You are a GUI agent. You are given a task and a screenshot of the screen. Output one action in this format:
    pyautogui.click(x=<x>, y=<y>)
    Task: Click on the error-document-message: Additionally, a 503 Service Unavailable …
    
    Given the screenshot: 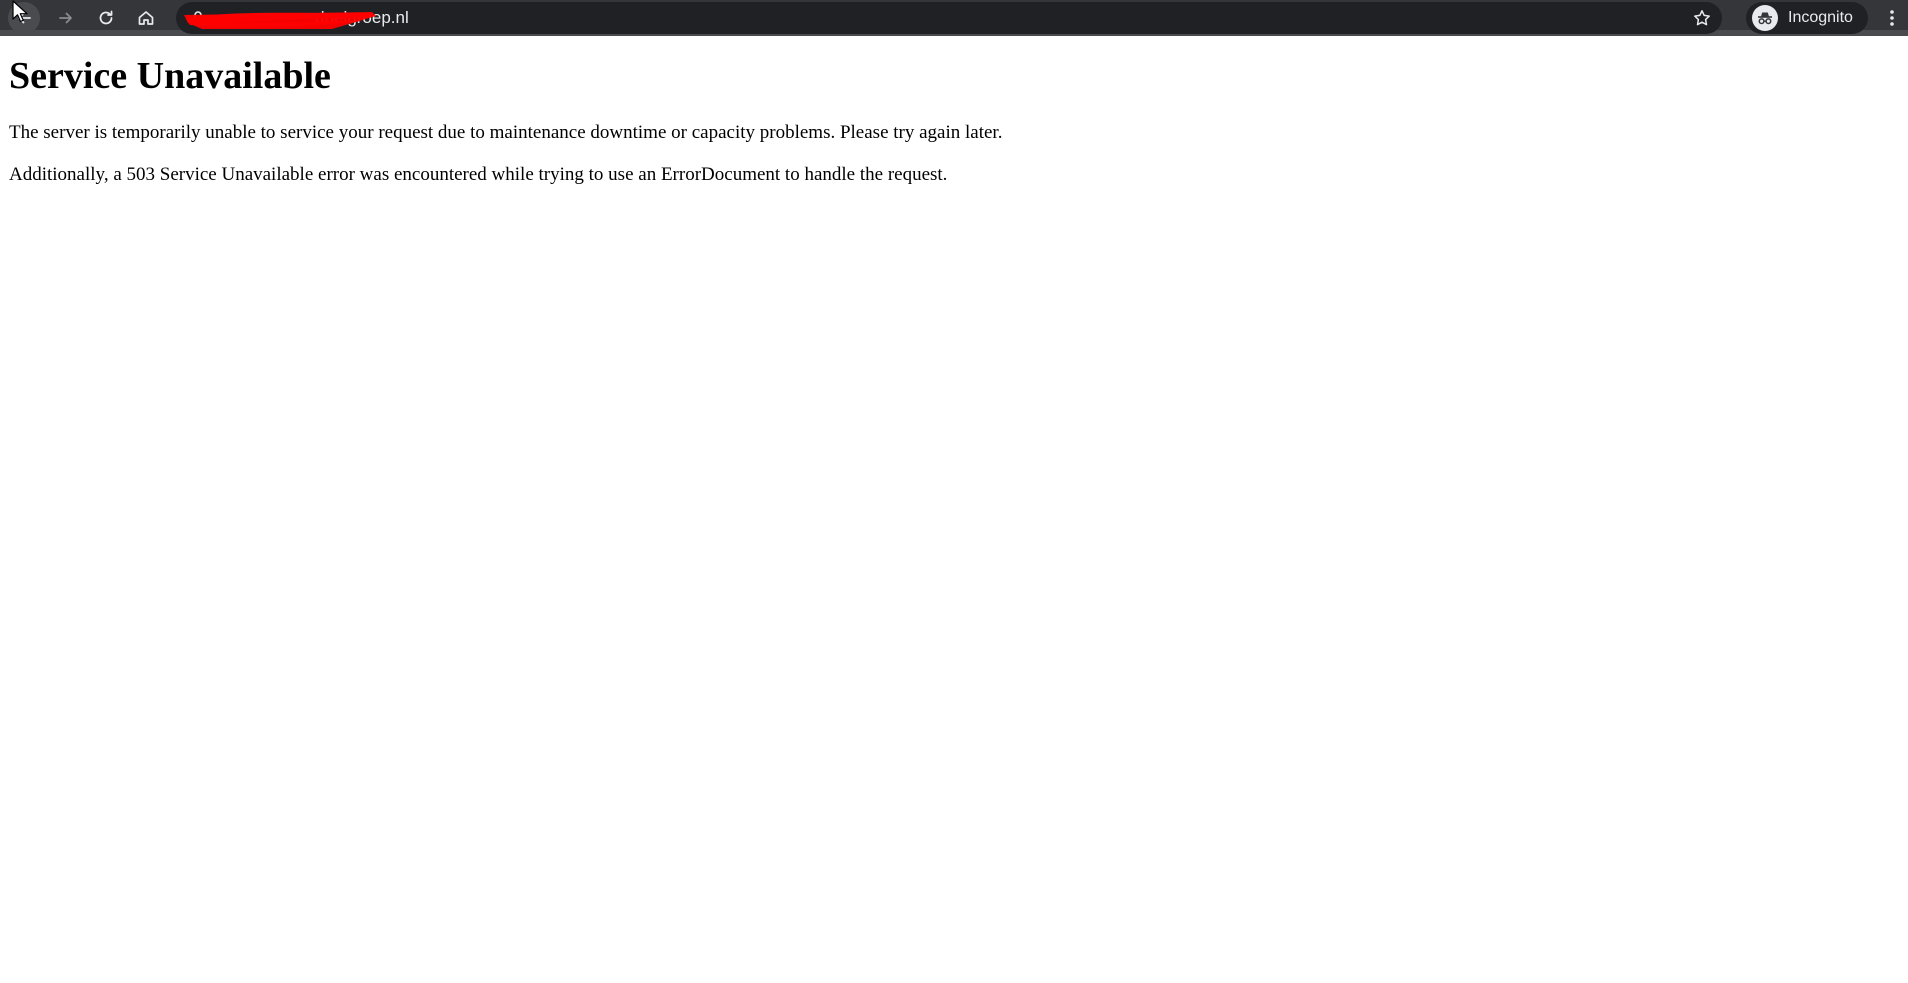 What is the action you would take?
    pyautogui.click(x=478, y=174)
    